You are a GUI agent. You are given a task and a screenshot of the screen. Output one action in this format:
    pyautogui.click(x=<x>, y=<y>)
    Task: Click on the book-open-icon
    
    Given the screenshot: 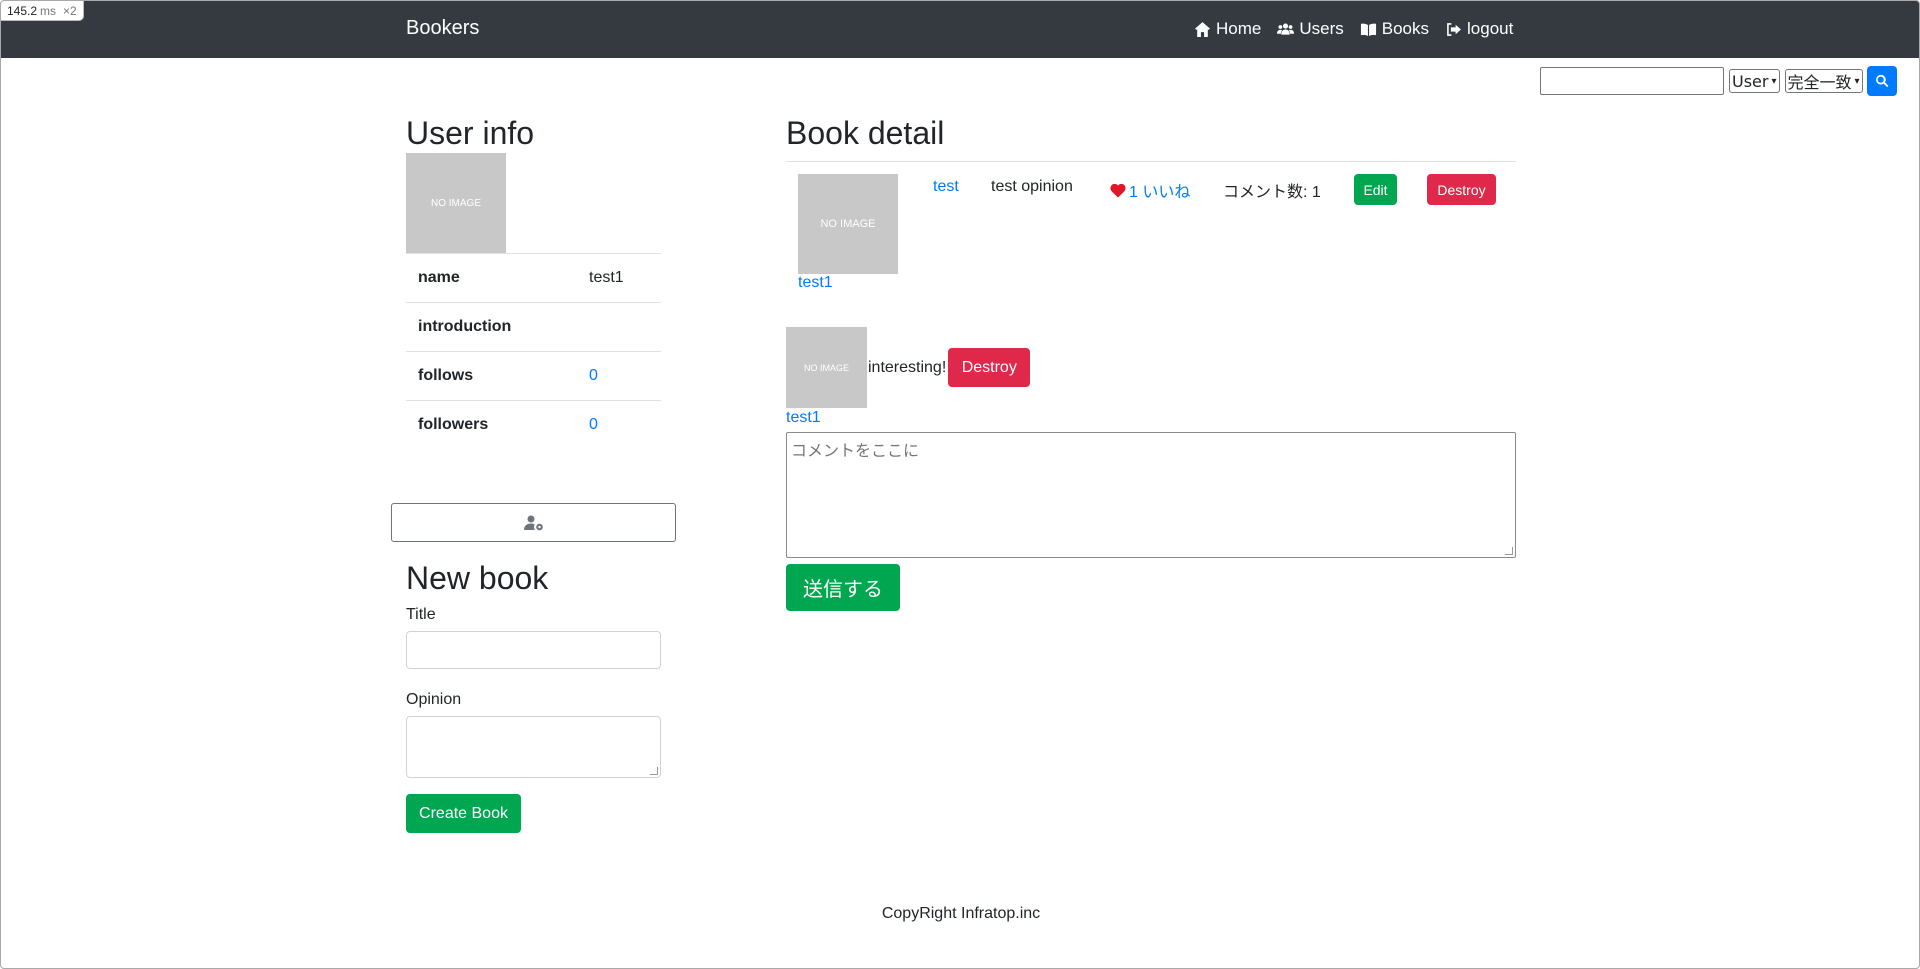 What is the action you would take?
    pyautogui.click(x=1368, y=29)
    